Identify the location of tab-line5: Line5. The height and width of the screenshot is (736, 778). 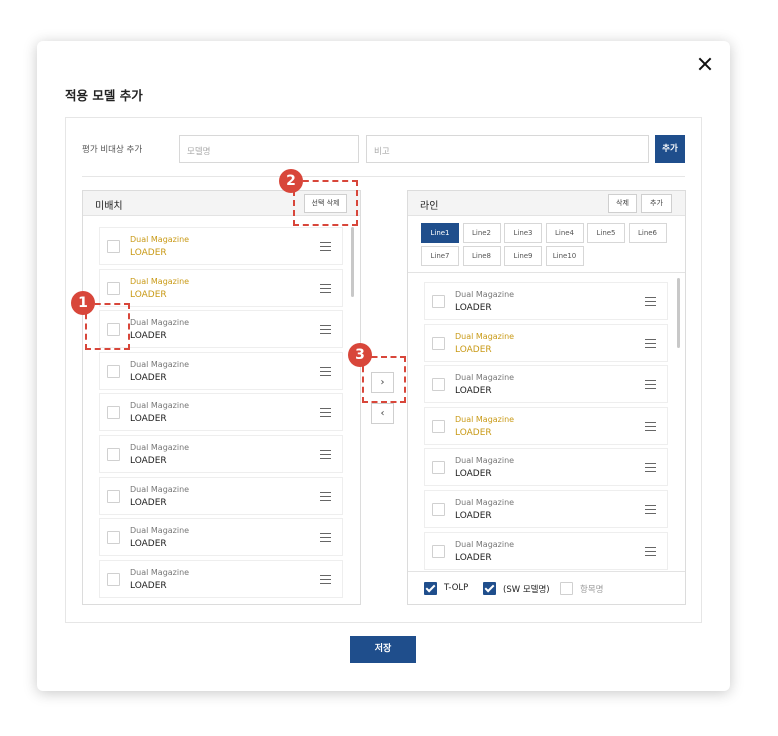
(606, 233).